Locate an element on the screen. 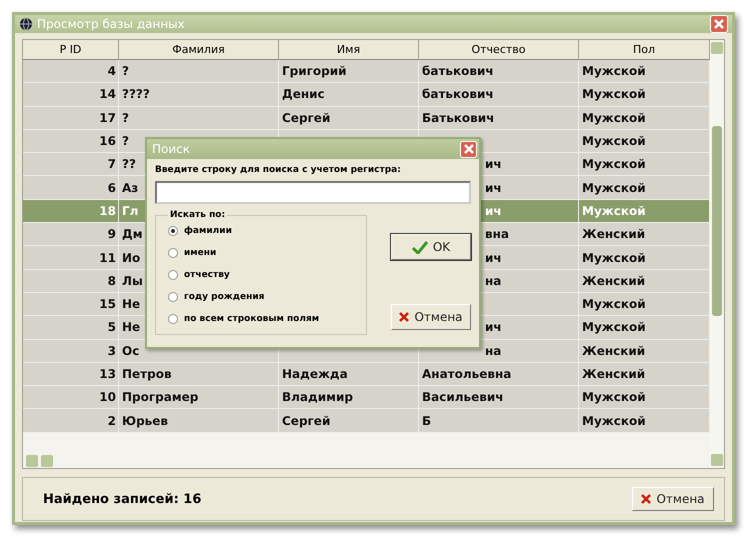 This screenshot has height=543, width=750. group-title: Искать по: is located at coordinates (197, 215).